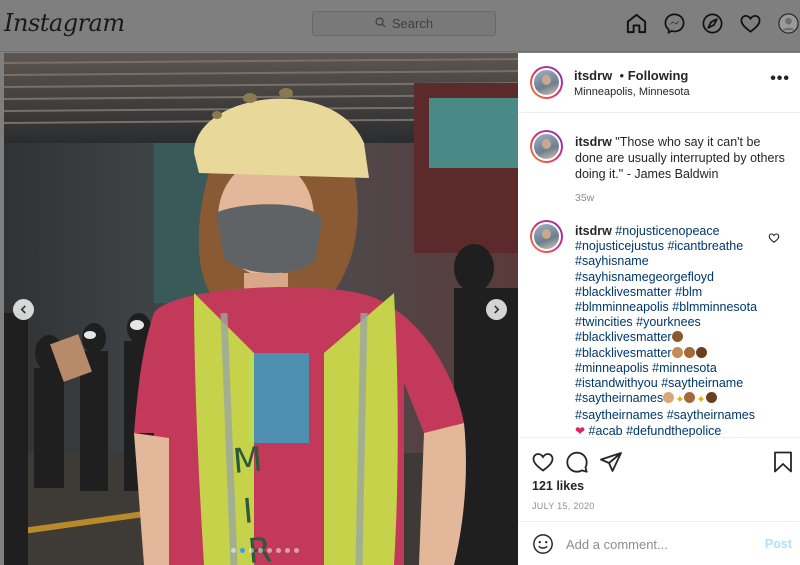 The image size is (800, 565). What do you see at coordinates (546, 82) in the screenshot?
I see `author-avatar` at bounding box center [546, 82].